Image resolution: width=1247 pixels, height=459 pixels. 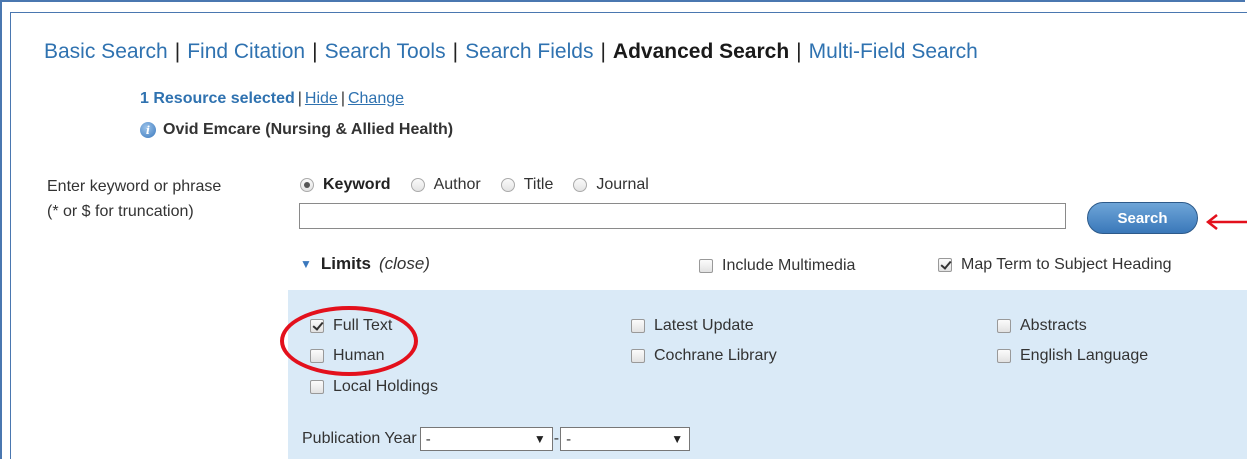 What do you see at coordinates (1142, 218) in the screenshot?
I see `search-button: Search` at bounding box center [1142, 218].